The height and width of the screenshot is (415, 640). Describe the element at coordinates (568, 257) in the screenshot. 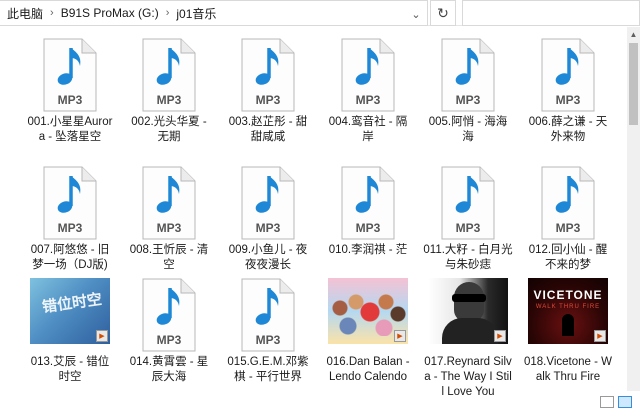

I see `file-name: 012.回小仙 - 醒不来的梦` at that location.